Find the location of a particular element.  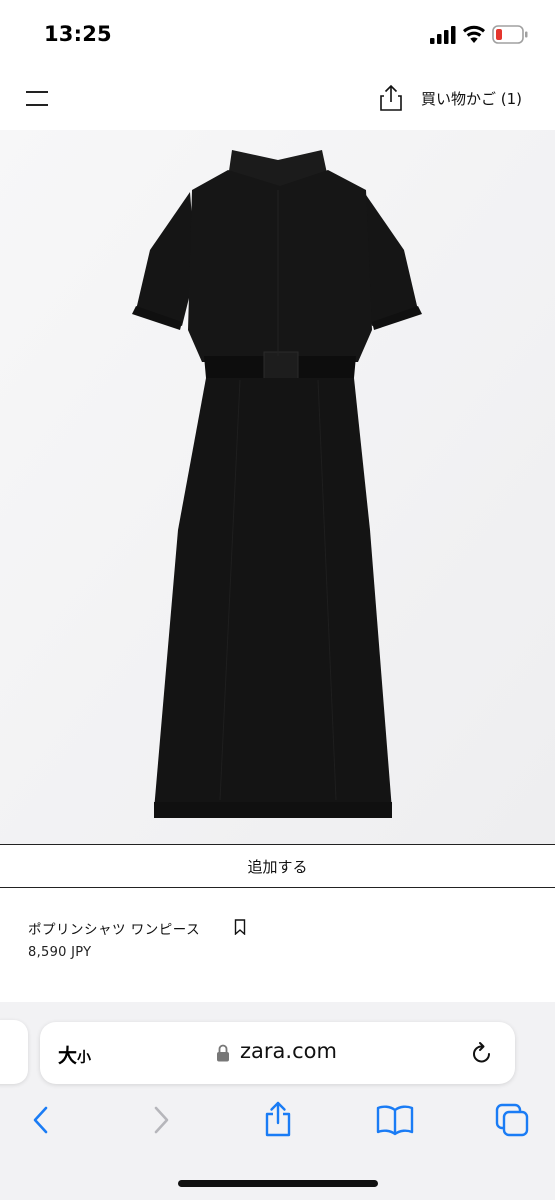

text-size-small-label: 小 is located at coordinates (84, 1058).